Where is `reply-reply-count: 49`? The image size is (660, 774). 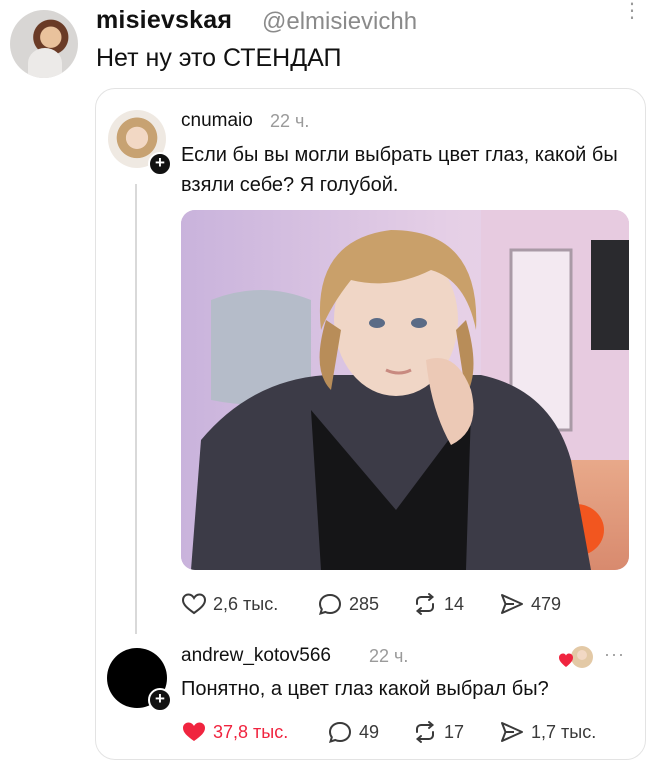 reply-reply-count: 49 is located at coordinates (369, 731).